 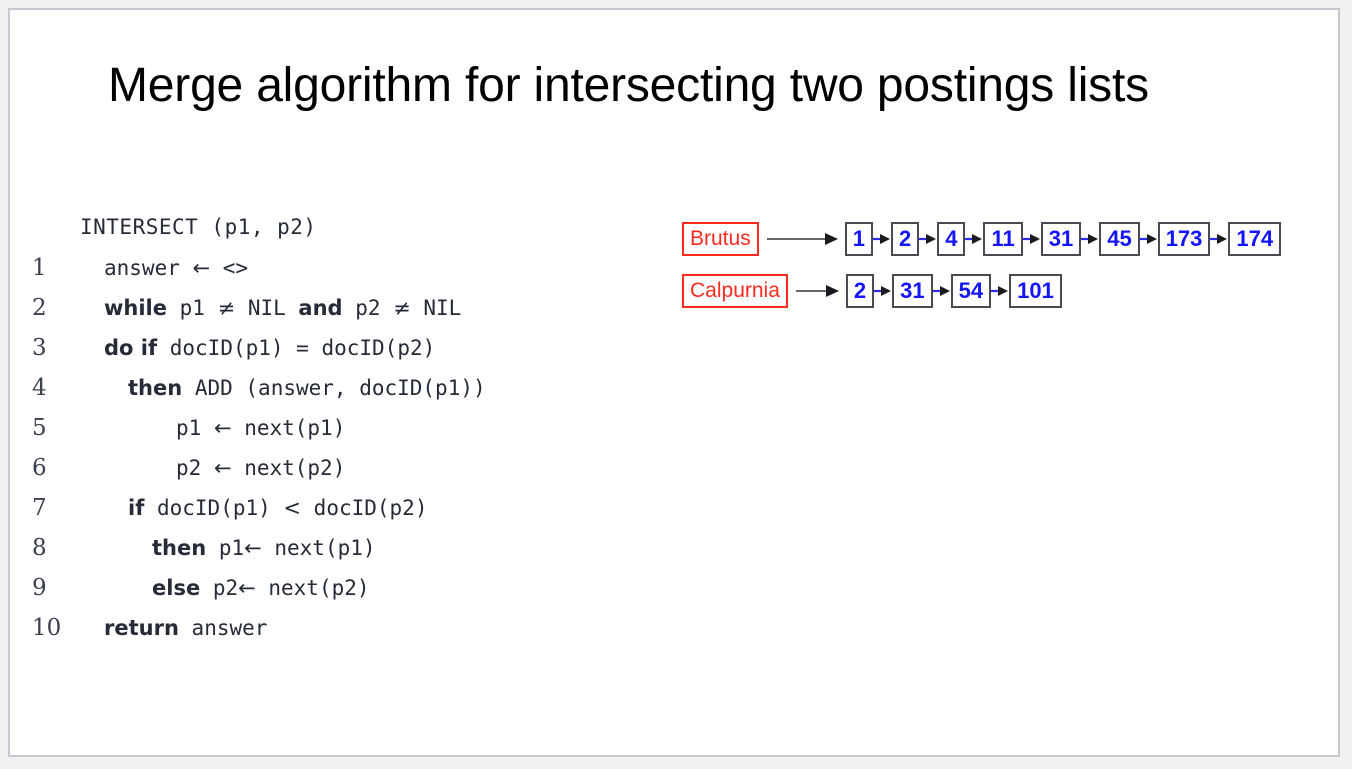 What do you see at coordinates (971, 291) in the screenshot?
I see `posting-docid-box: 54` at bounding box center [971, 291].